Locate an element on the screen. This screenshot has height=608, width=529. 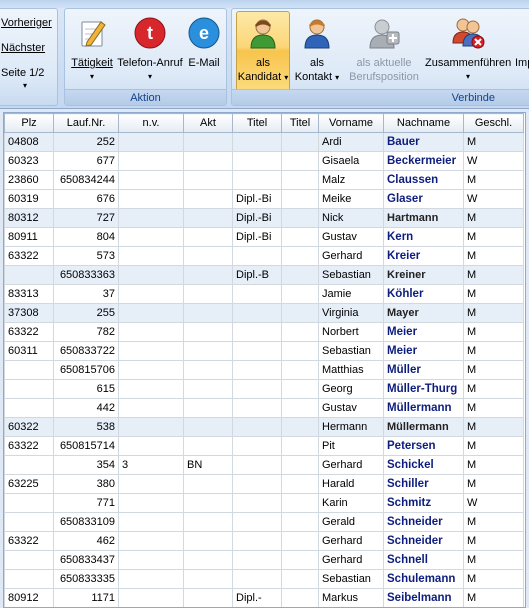
table-row: 60311 650833722 Sebastian Meier M is located at coordinates (264, 351).